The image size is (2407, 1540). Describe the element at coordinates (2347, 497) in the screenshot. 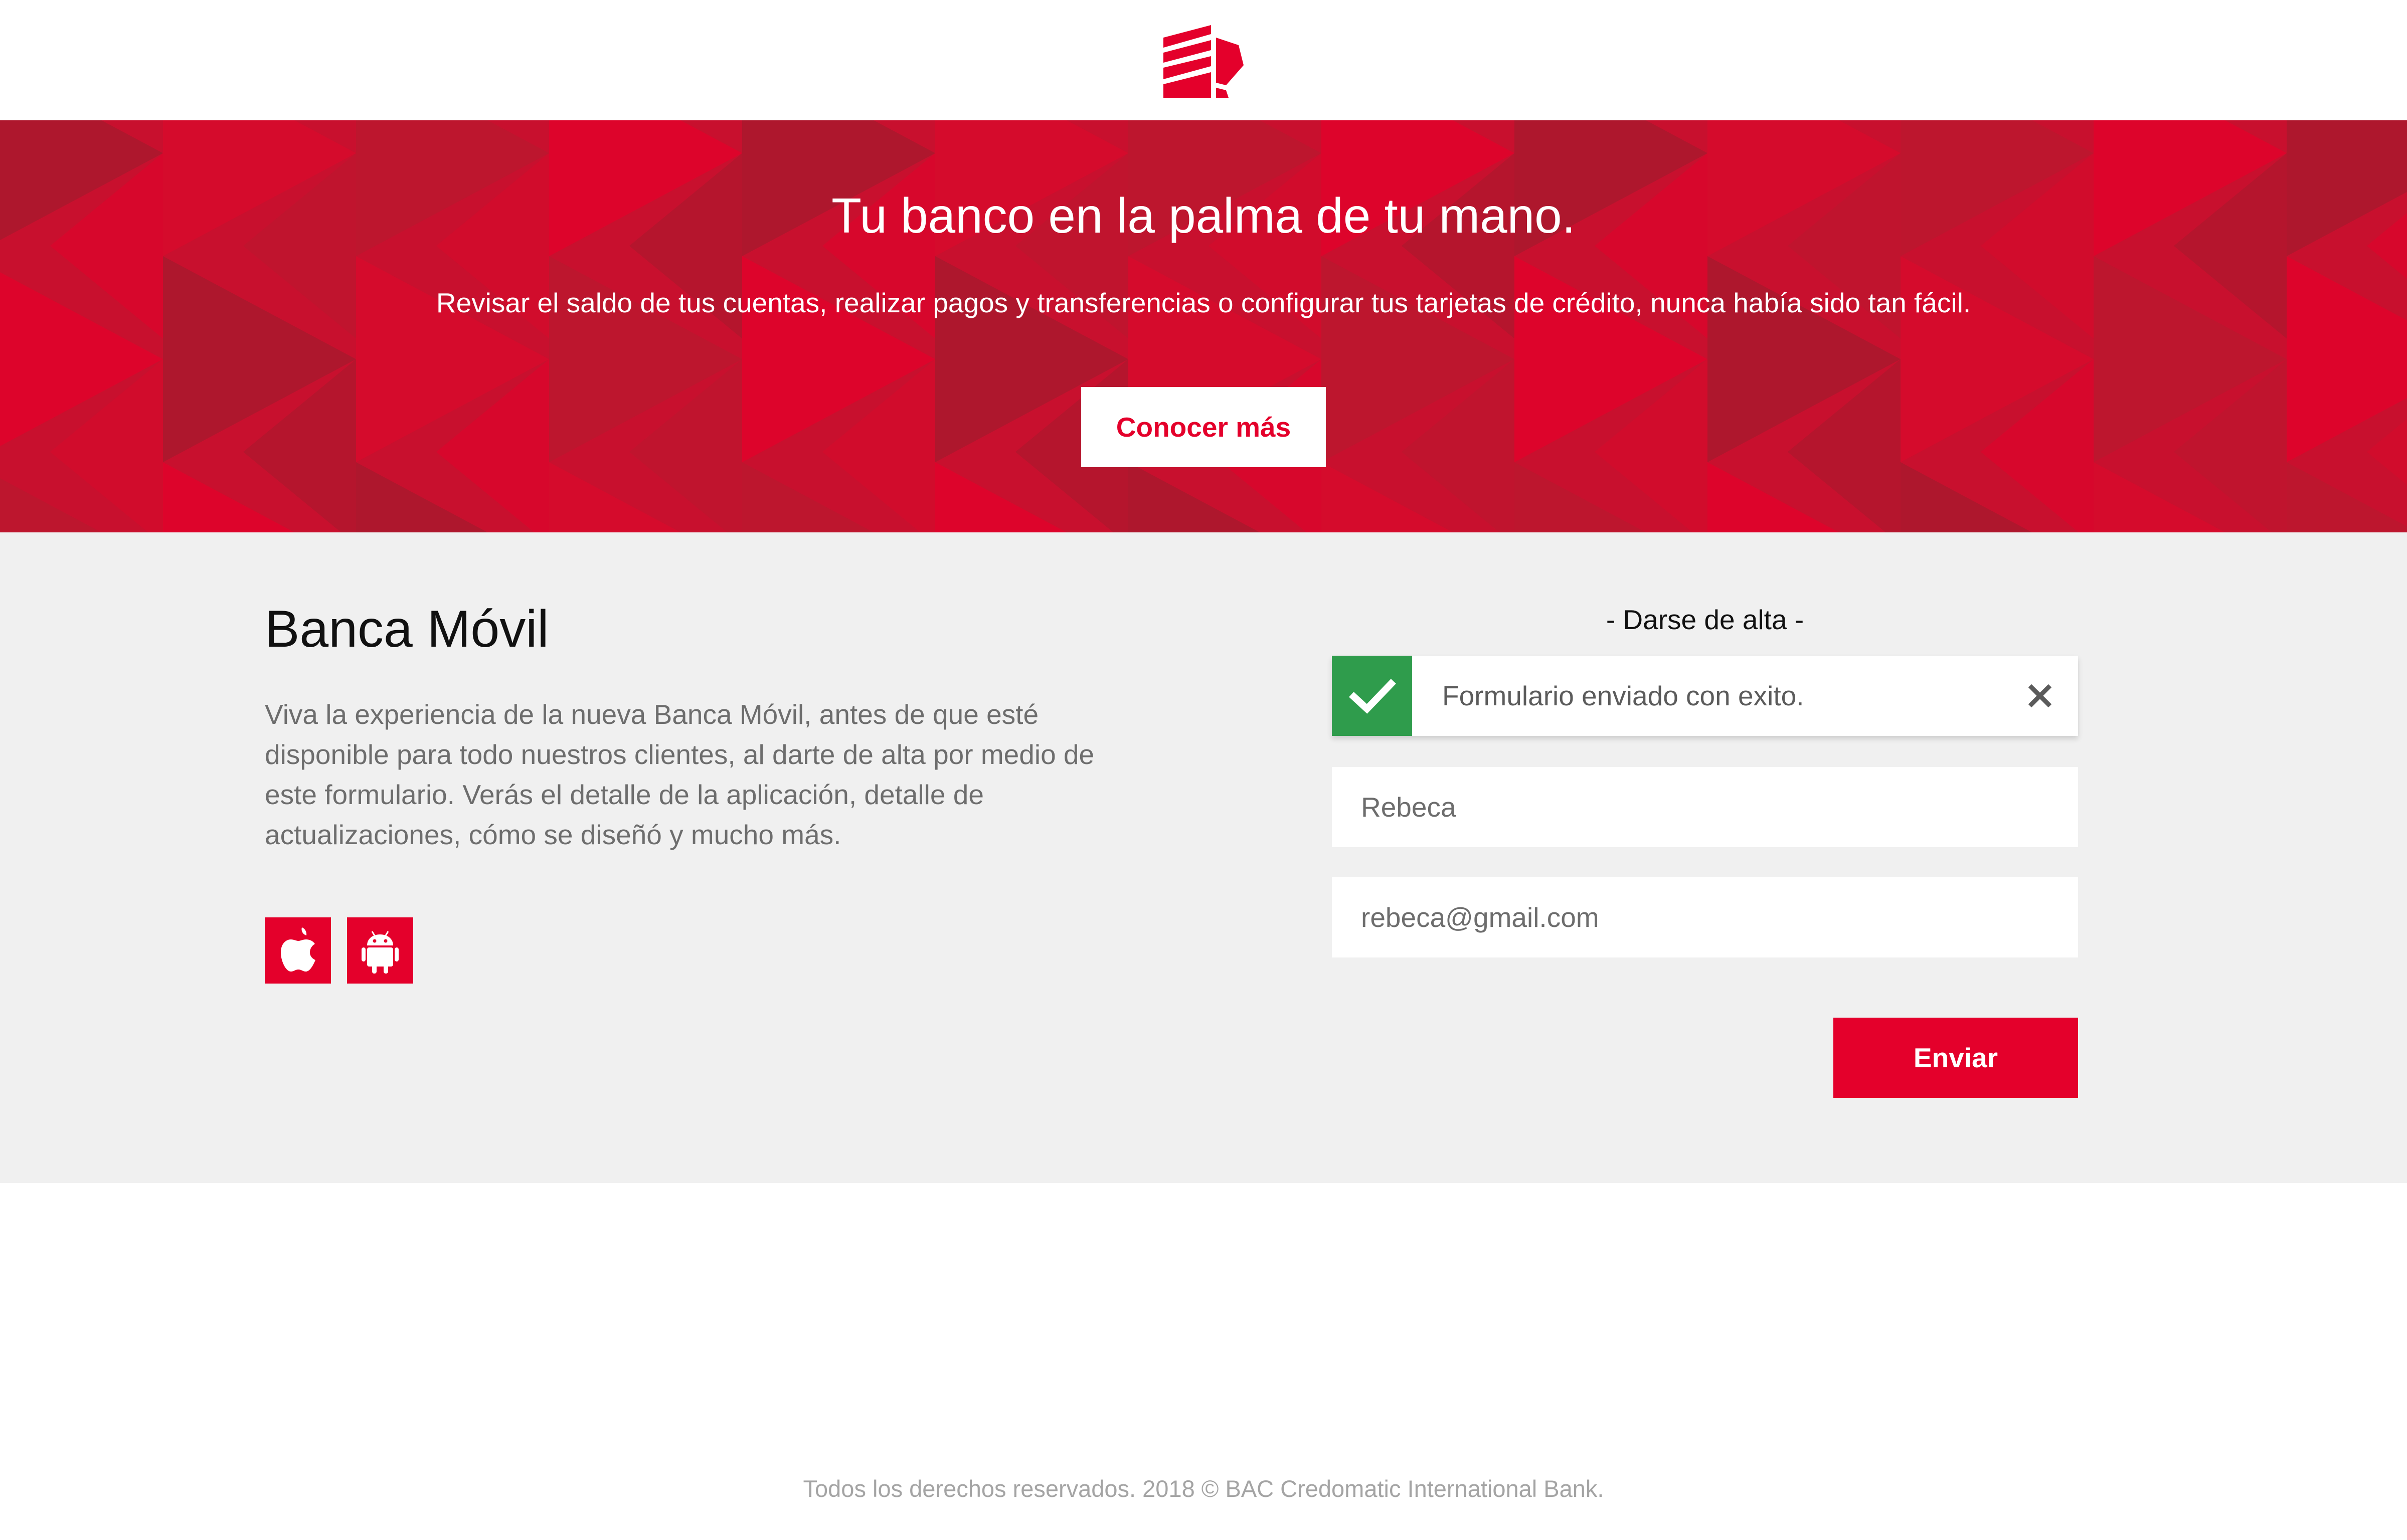

I see `hero-pattern-triangle` at that location.